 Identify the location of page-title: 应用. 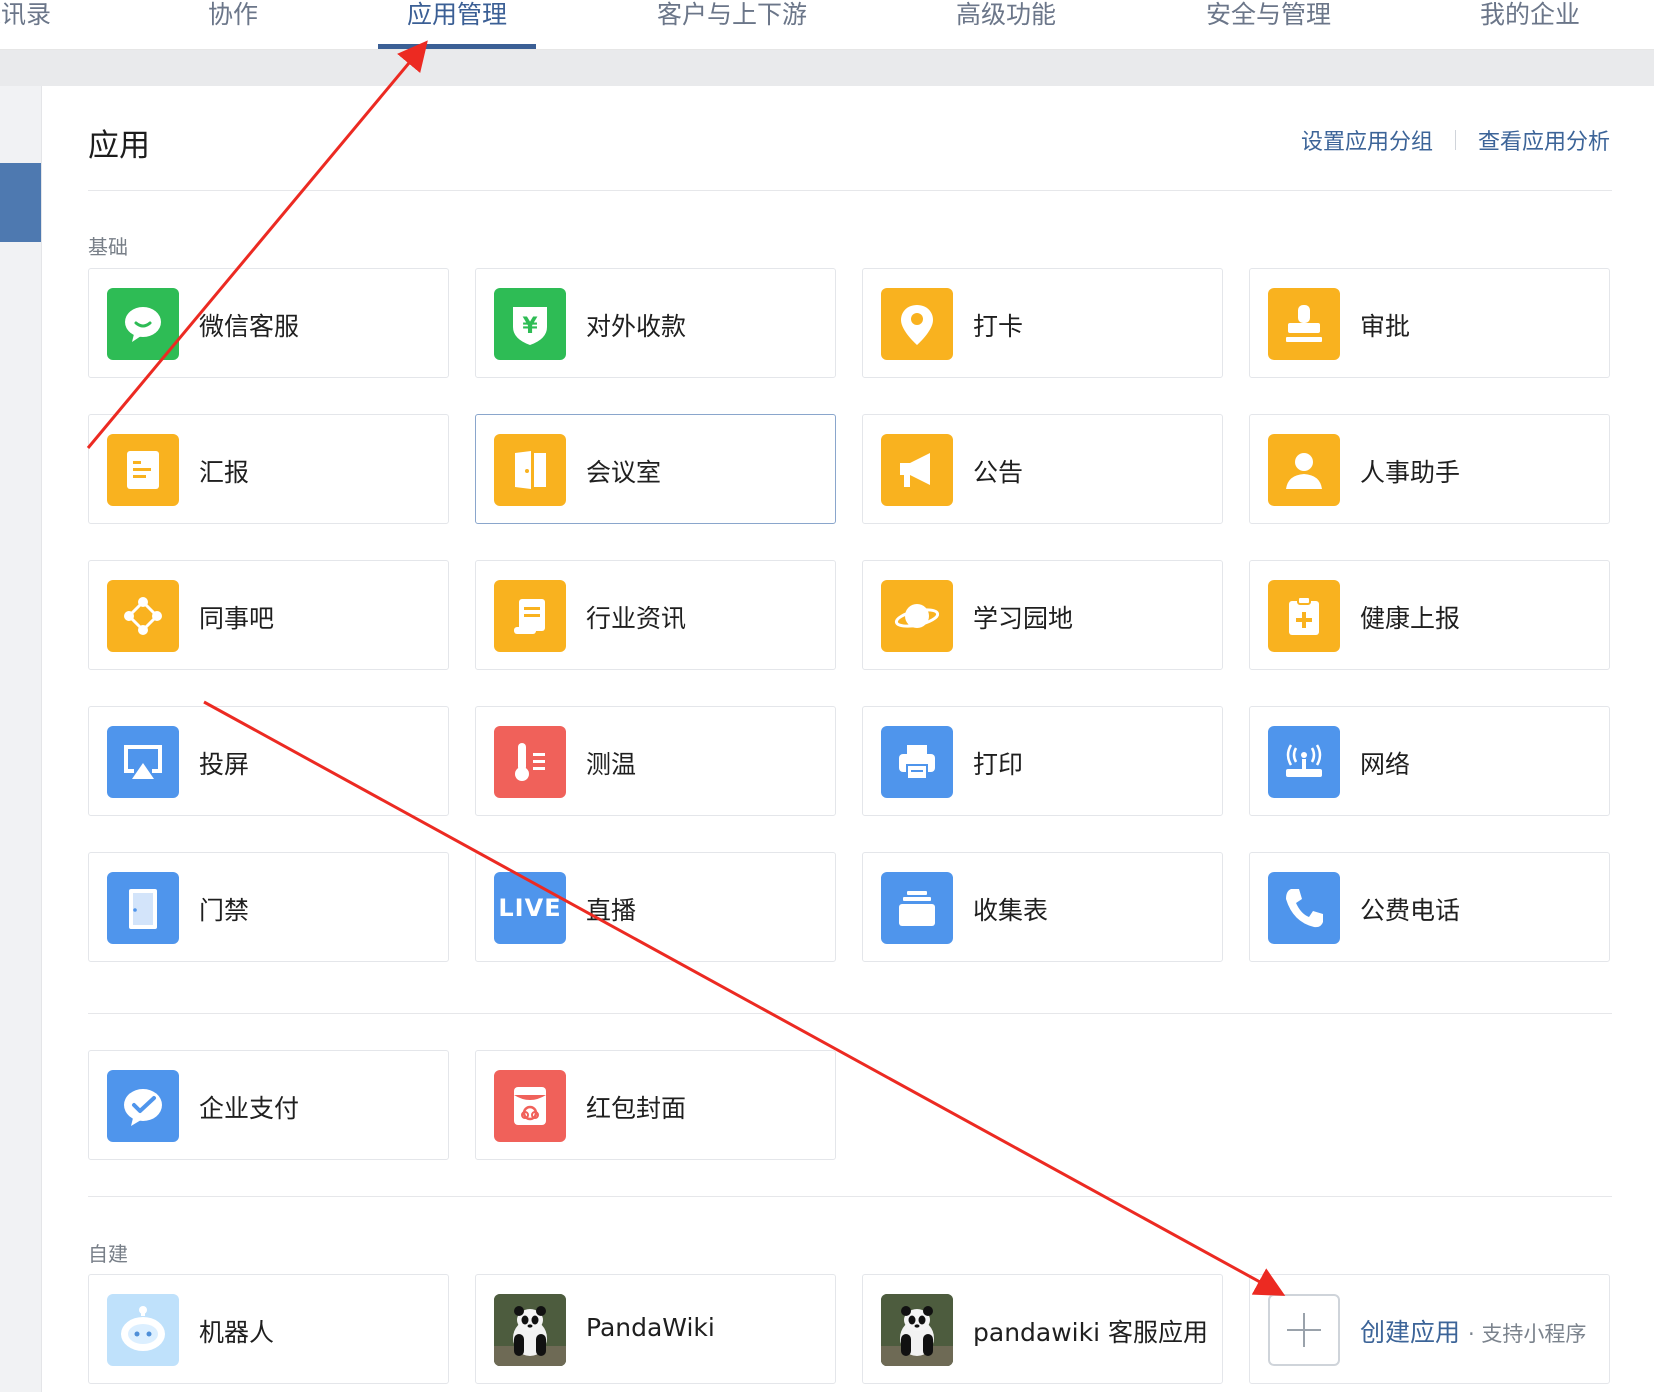
(119, 146).